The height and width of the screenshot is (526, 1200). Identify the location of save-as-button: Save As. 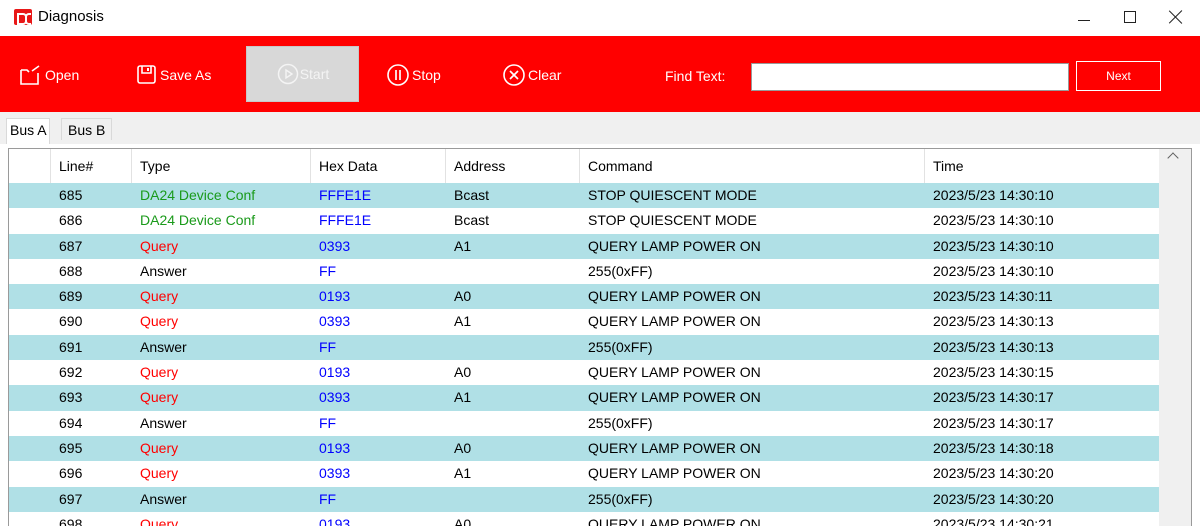
(173, 75).